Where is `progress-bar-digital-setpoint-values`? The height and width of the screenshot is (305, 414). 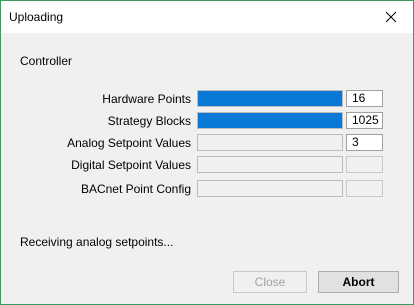 progress-bar-digital-setpoint-values is located at coordinates (270, 164).